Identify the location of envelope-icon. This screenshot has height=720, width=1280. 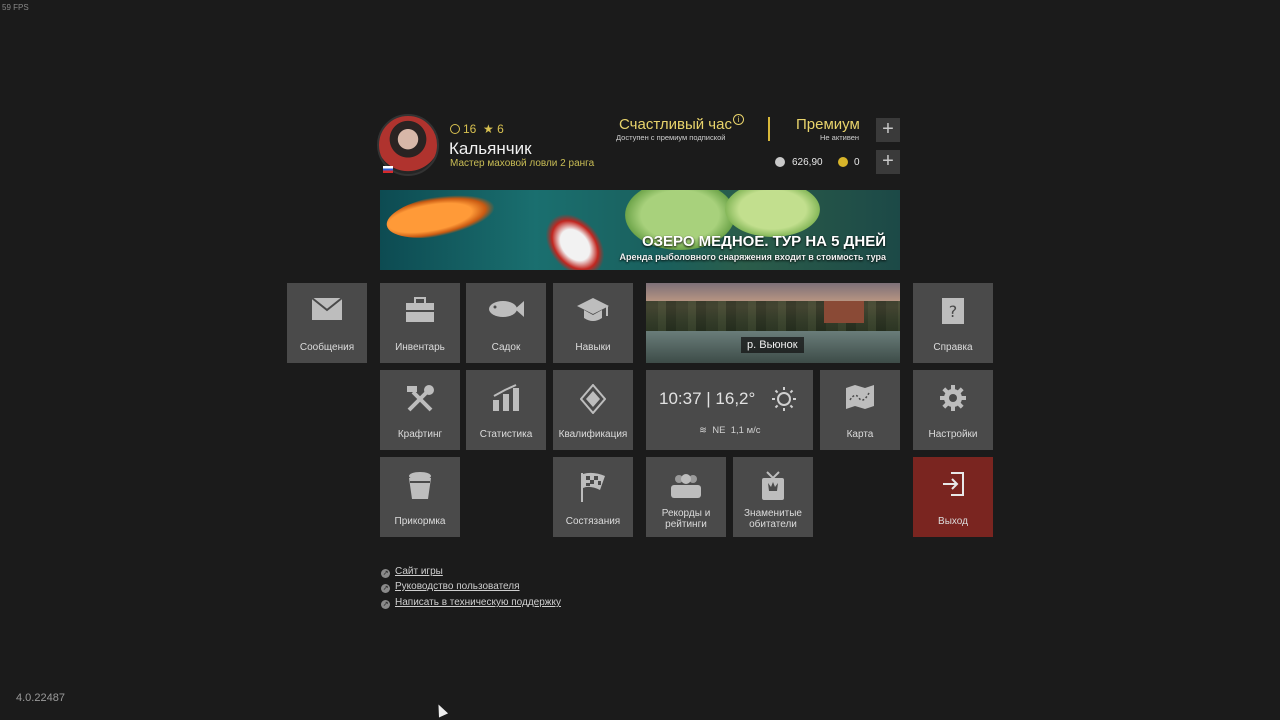
(327, 308).